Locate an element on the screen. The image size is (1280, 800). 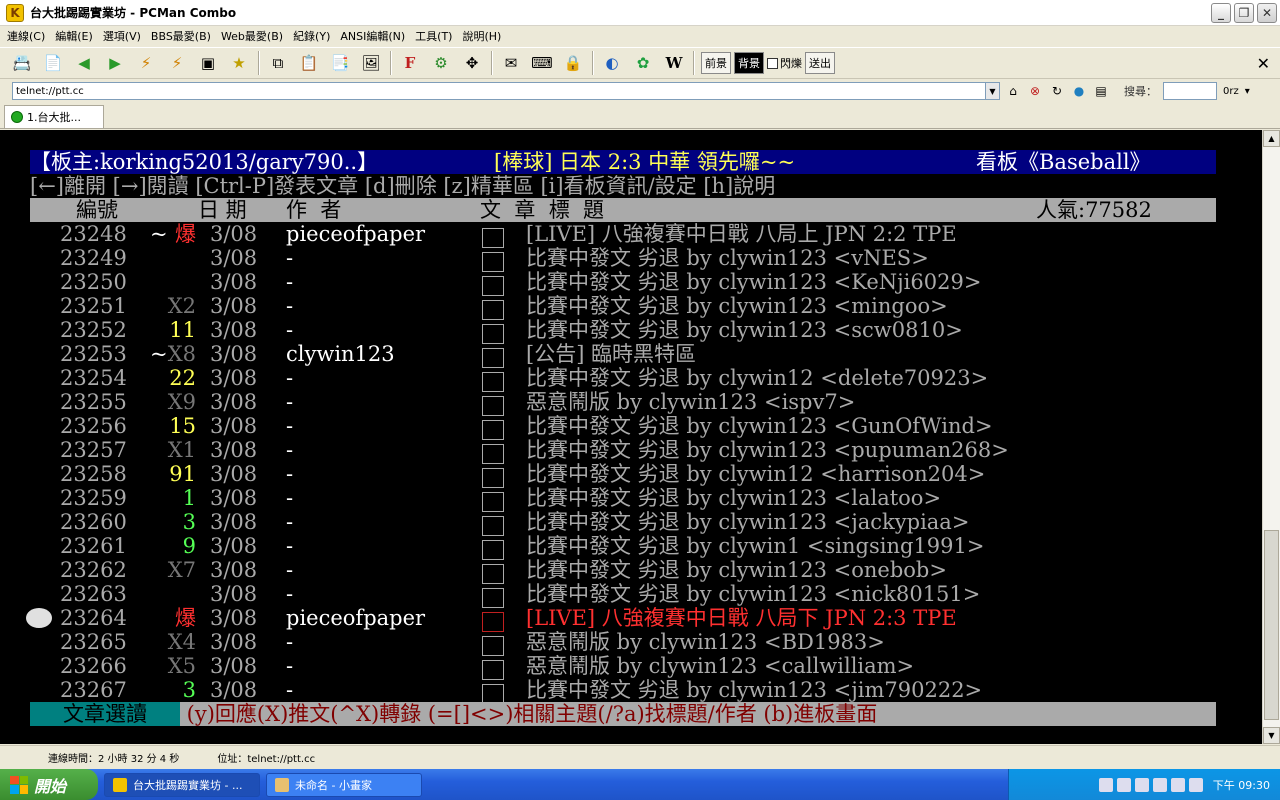
post-row: 23265 X4 3/08 - 惡意鬧版 by clywin123 <BD1983> is located at coordinates (623, 643).